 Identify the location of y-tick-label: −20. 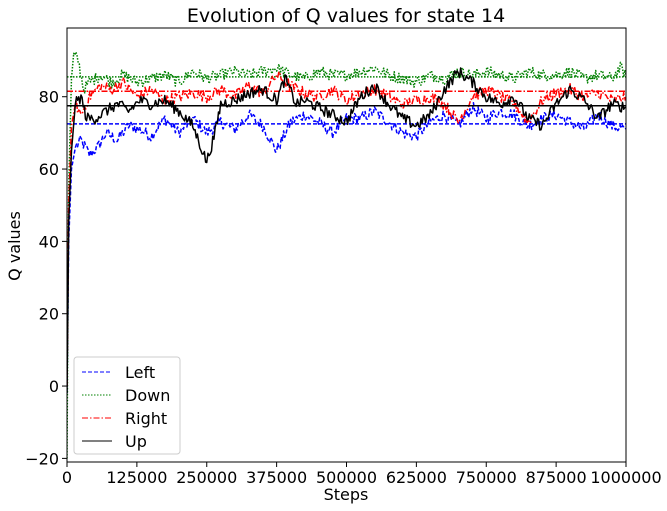
(42, 458).